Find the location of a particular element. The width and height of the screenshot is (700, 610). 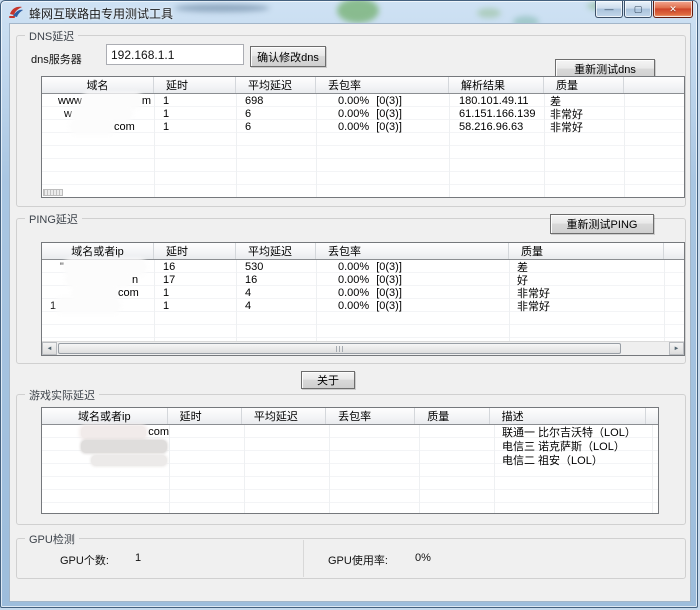

dns-col-quality: 质量 is located at coordinates (584, 85).